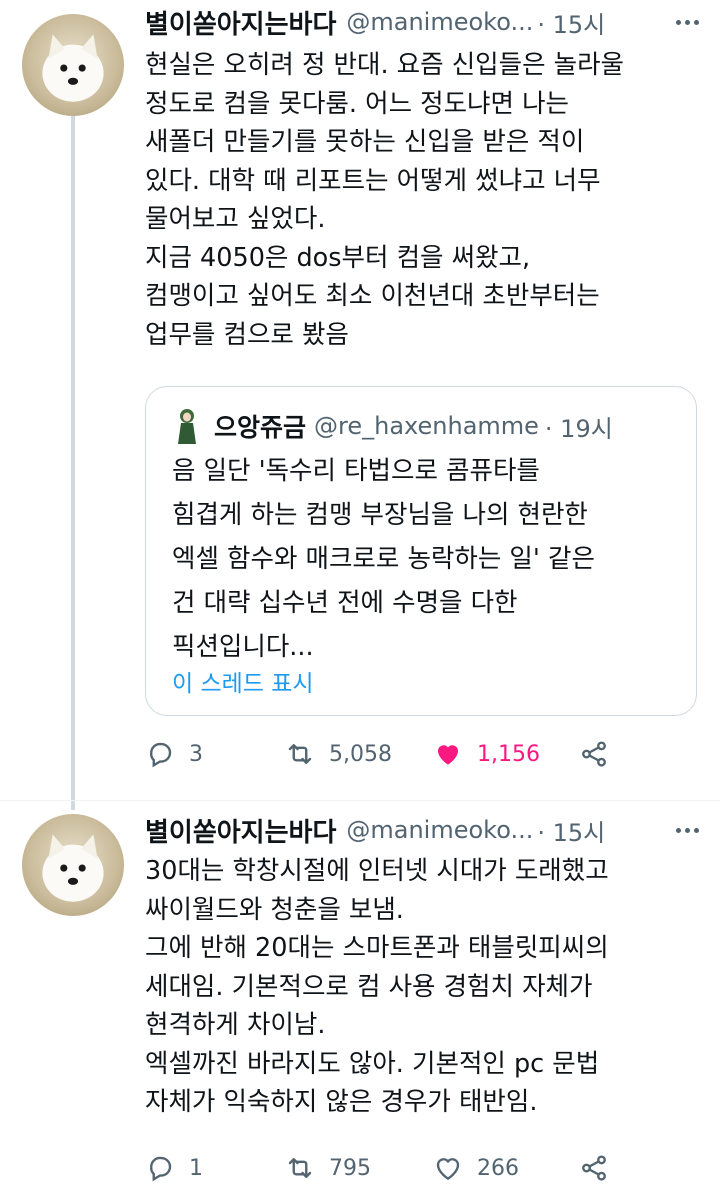 This screenshot has height=1200, width=720. Describe the element at coordinates (380, 515) in the screenshot. I see `quoted-text-line: 힘겹게 하는 컴맹 부장님을 나의 현란한` at that location.